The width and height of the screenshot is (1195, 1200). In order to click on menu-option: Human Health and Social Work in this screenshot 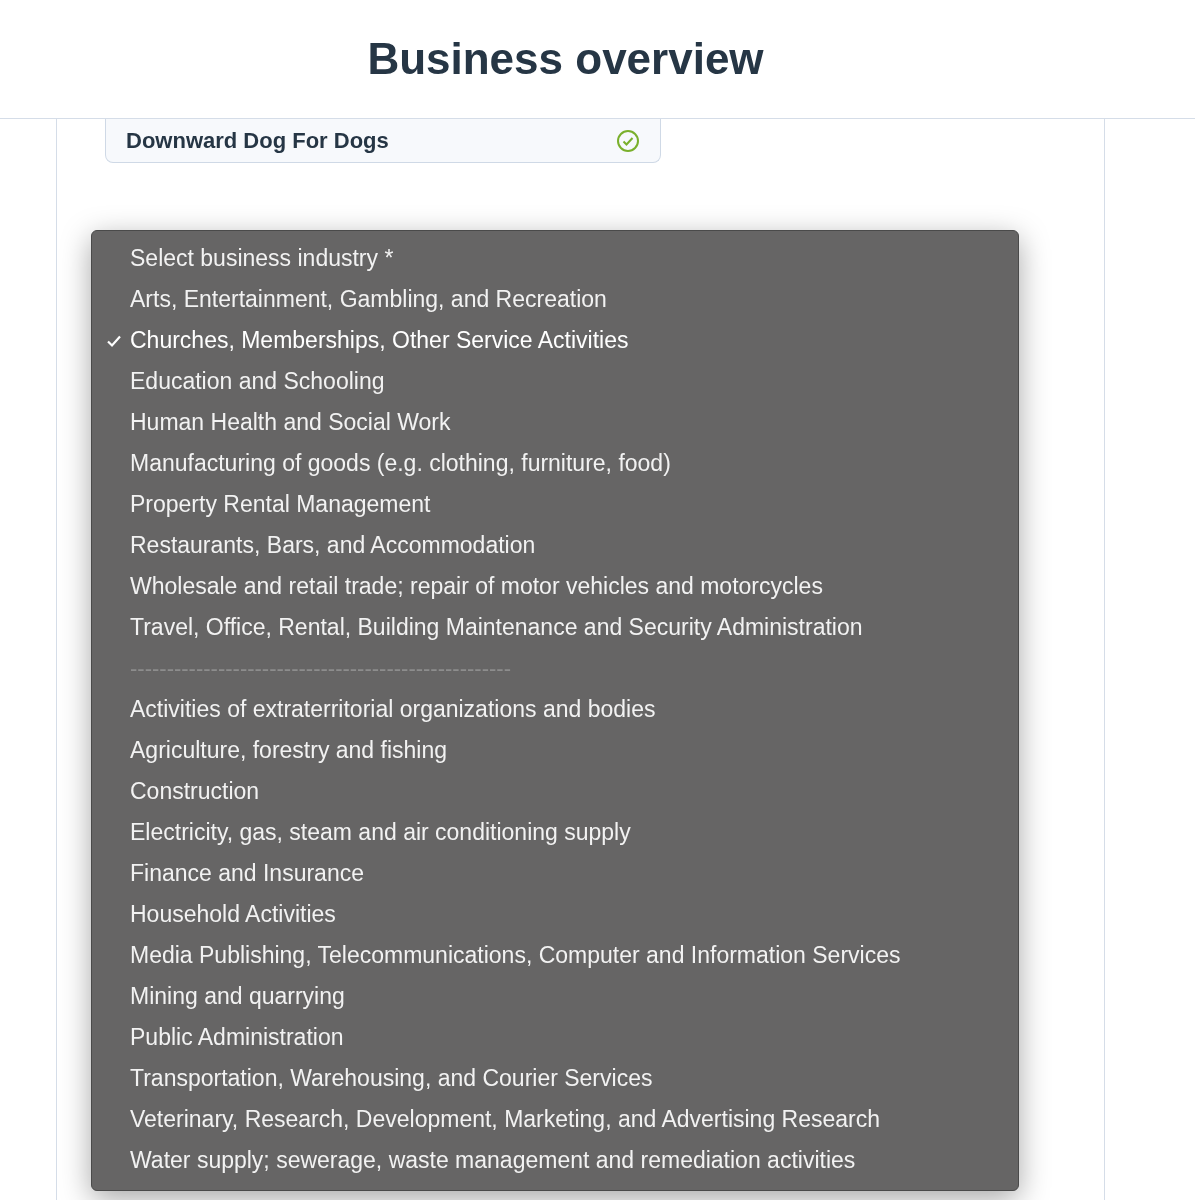, I will do `click(555, 422)`.